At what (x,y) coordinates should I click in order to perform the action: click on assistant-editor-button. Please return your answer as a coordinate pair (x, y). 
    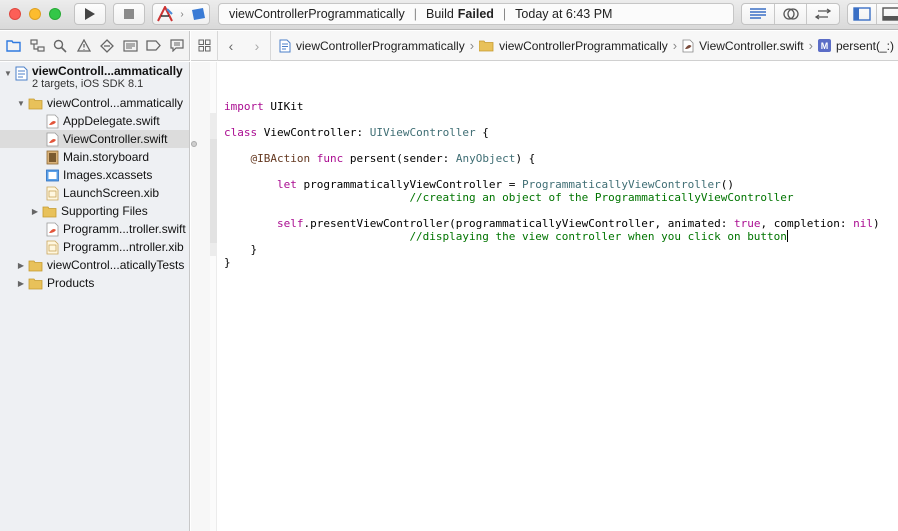
    Looking at the image, I should click on (791, 14).